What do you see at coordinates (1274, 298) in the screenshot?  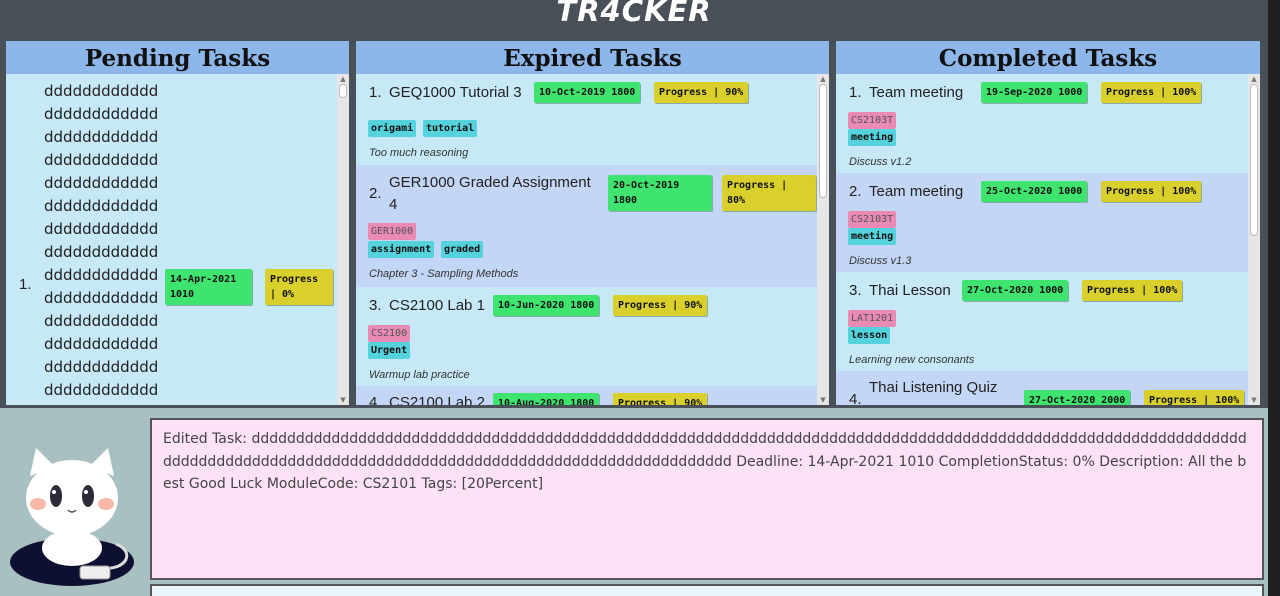 I see `window-edge` at bounding box center [1274, 298].